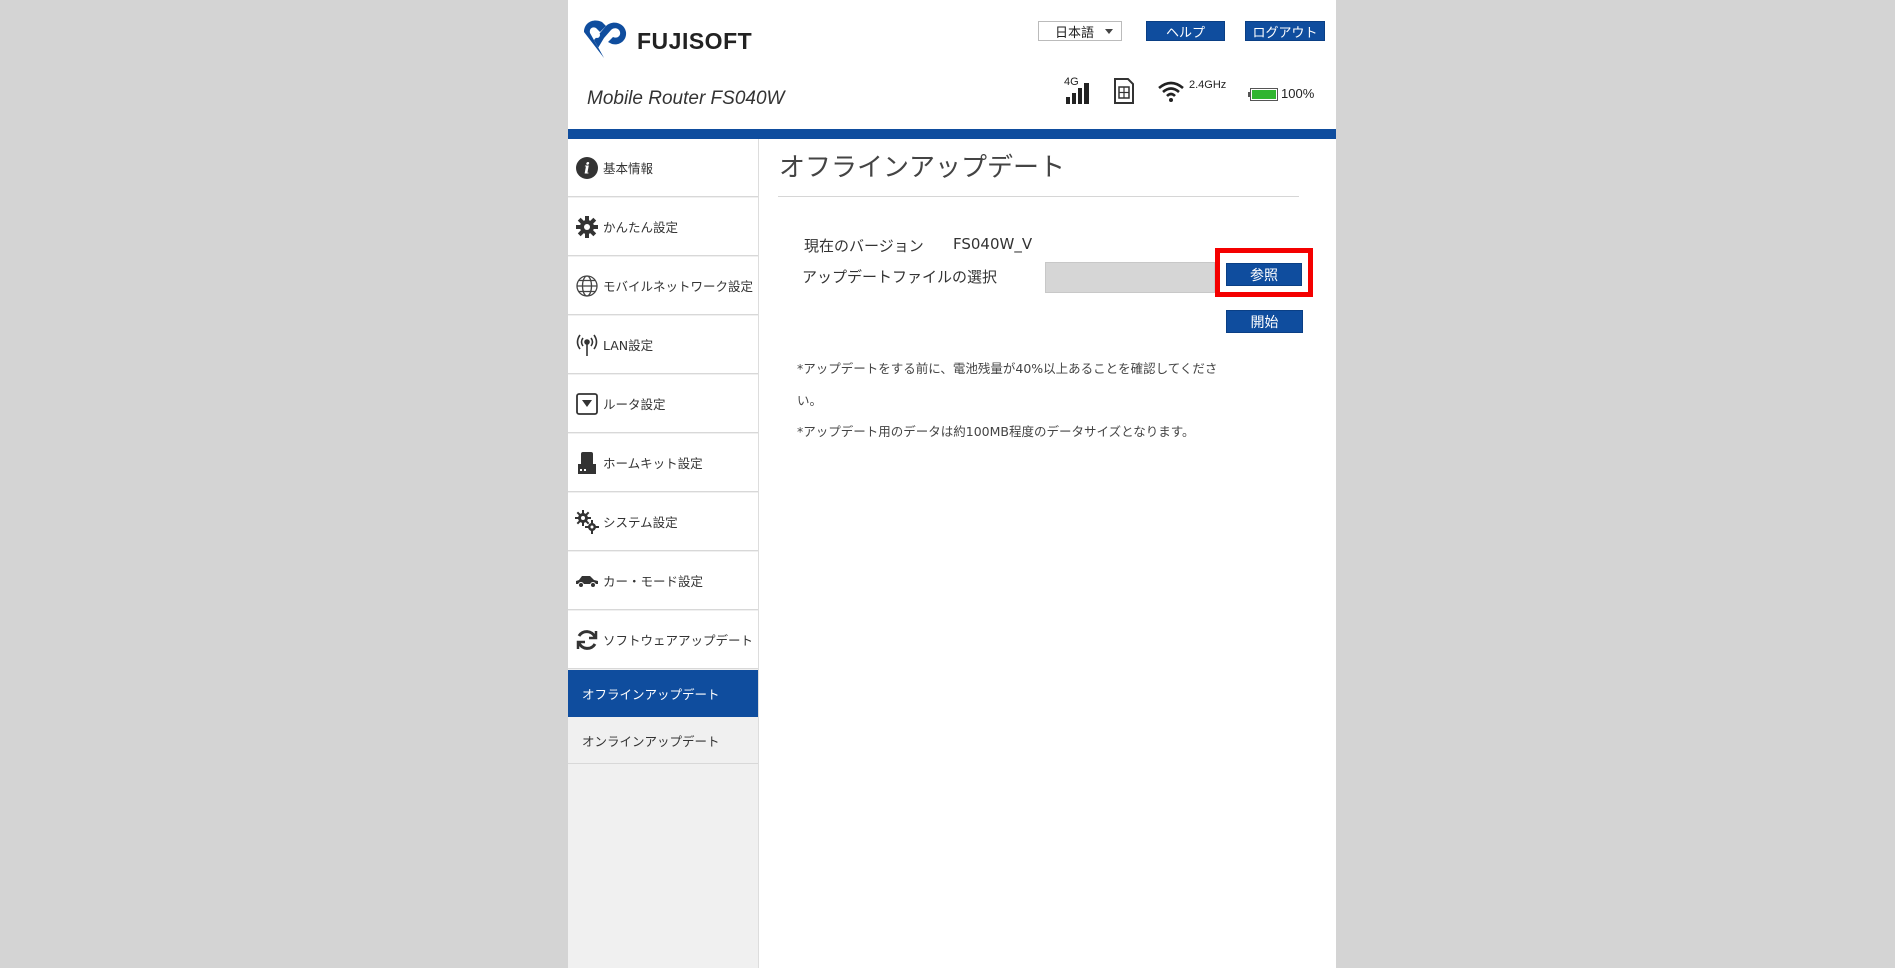 This screenshot has height=968, width=1895. Describe the element at coordinates (587, 639) in the screenshot. I see `refresh-icon` at that location.